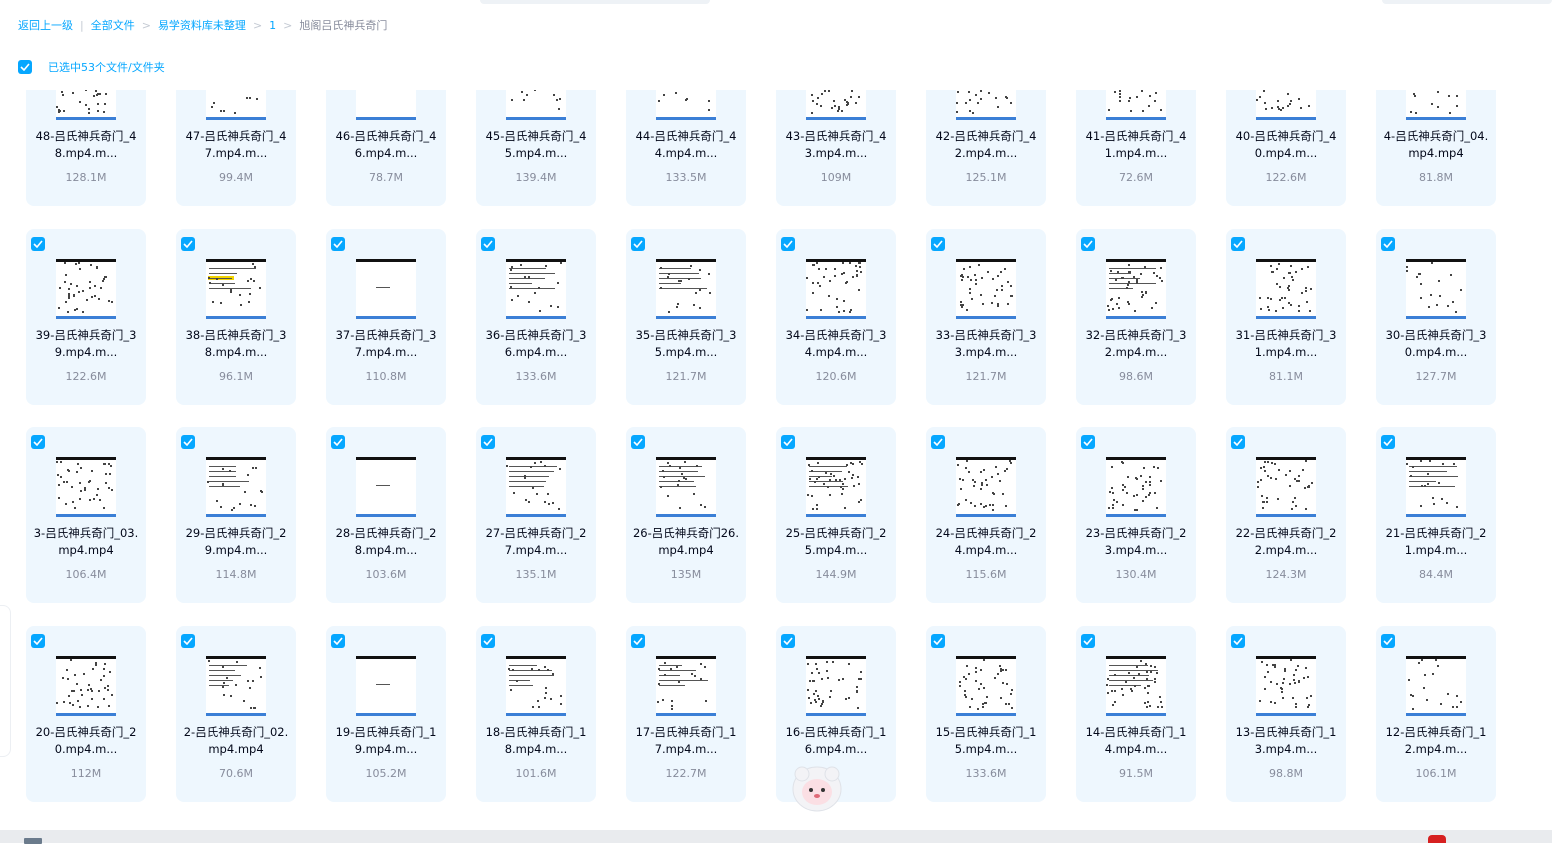 Image resolution: width=1552 pixels, height=844 pixels. I want to click on file-card: 31-吕氏神兵奇门_31.mp4.m... 81.1M, so click(1286, 316).